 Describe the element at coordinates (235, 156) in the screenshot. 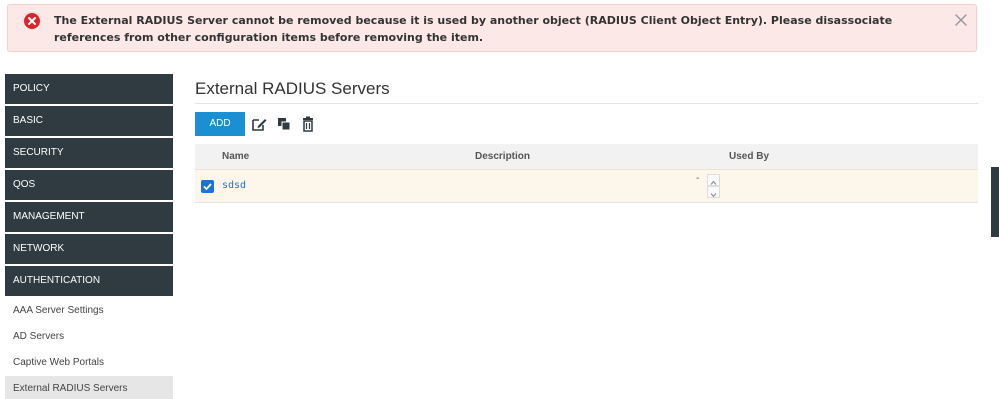

I see `column-header-name: Name` at that location.